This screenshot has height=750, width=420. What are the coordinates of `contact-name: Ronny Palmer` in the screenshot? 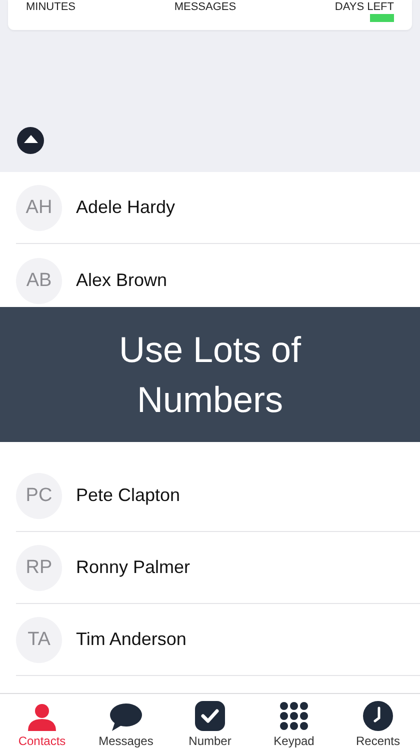 It's located at (133, 567).